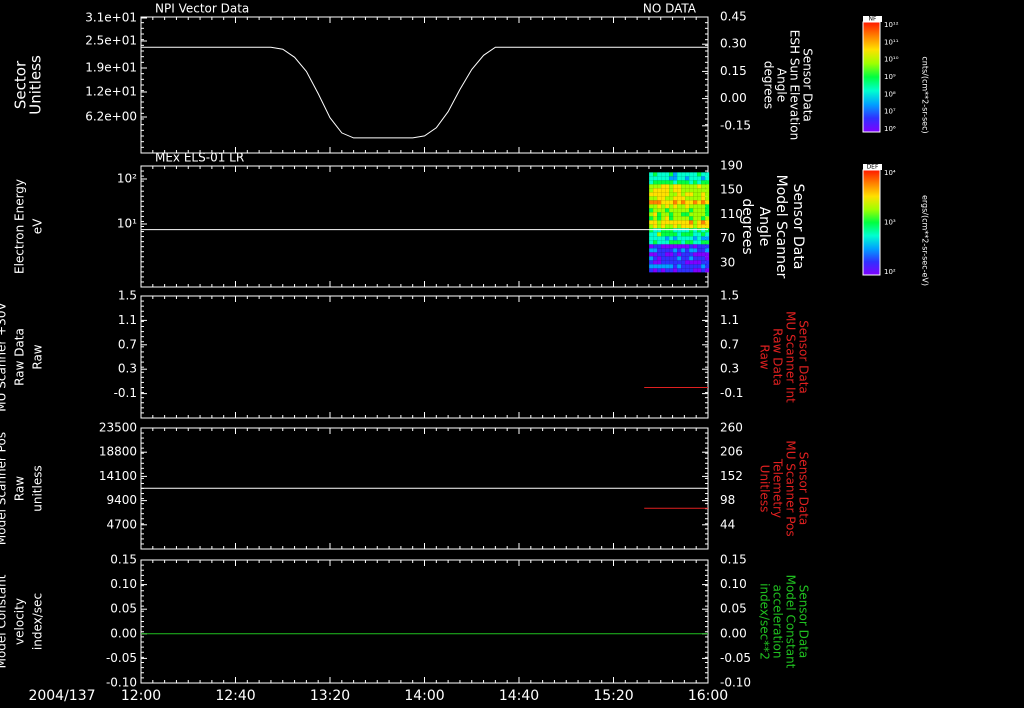 The width and height of the screenshot is (1024, 708). What do you see at coordinates (38, 226) in the screenshot?
I see `y-axis-label: eV` at bounding box center [38, 226].